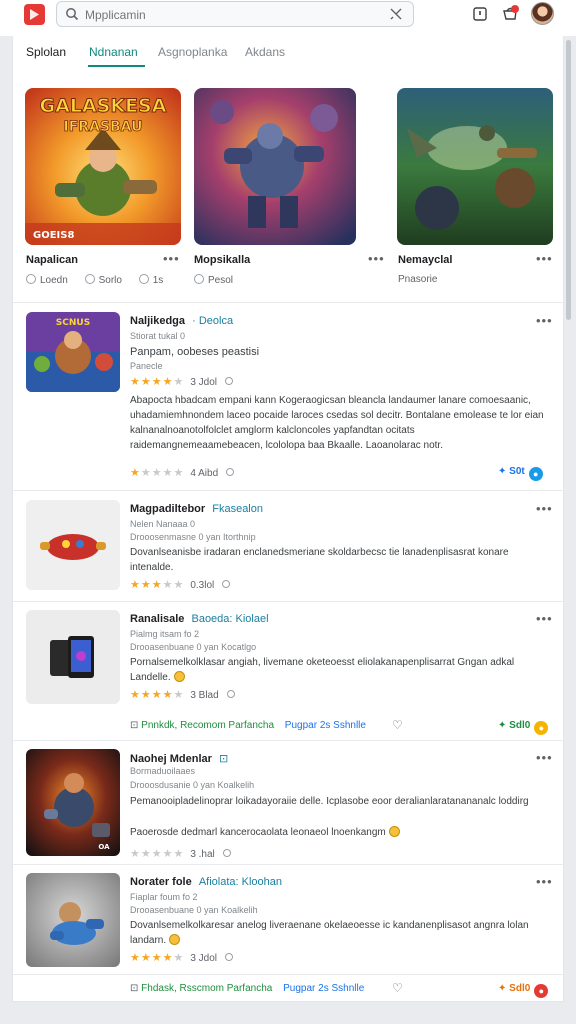 This screenshot has width=576, height=1024. What do you see at coordinates (195, 352) in the screenshot?
I see `item-headline: Panpam, oobeses peastisi` at bounding box center [195, 352].